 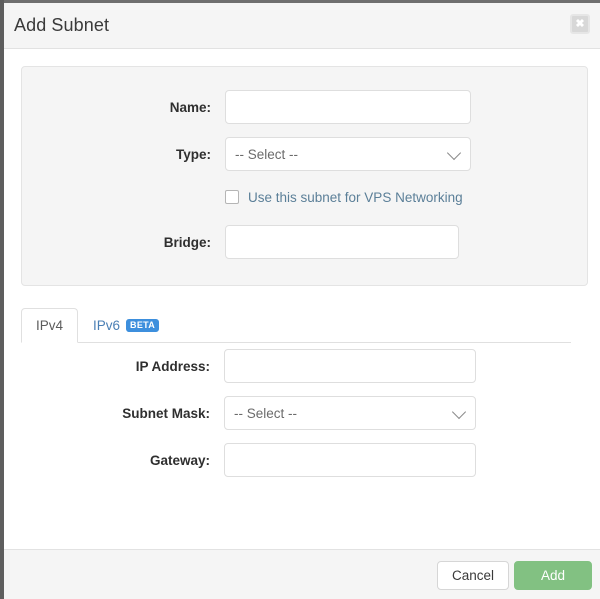 I want to click on gateway-input, so click(x=350, y=460).